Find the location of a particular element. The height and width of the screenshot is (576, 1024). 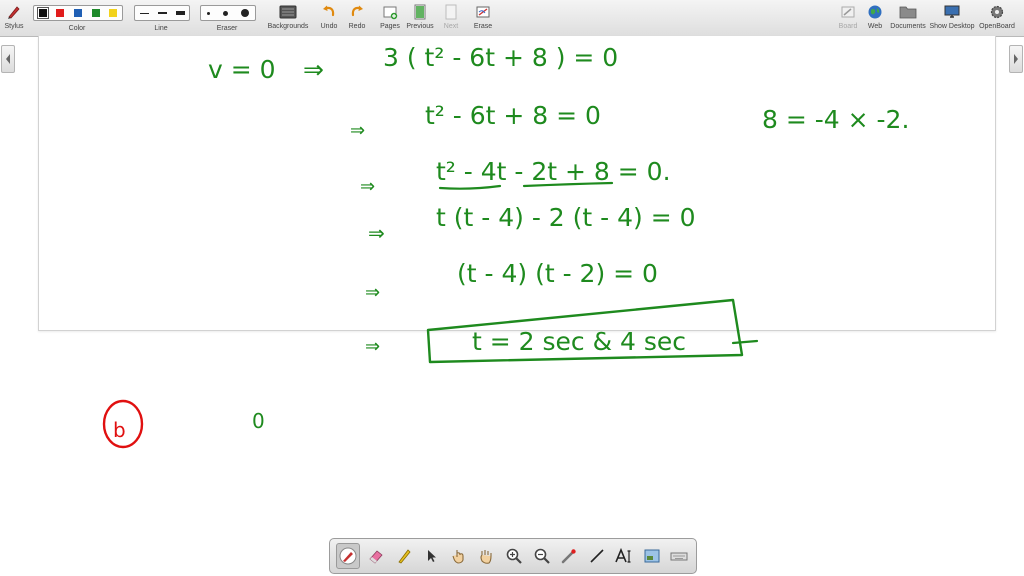

ink-line4: t (t - 4) - 2 (t - 4) = 0 is located at coordinates (566, 217).